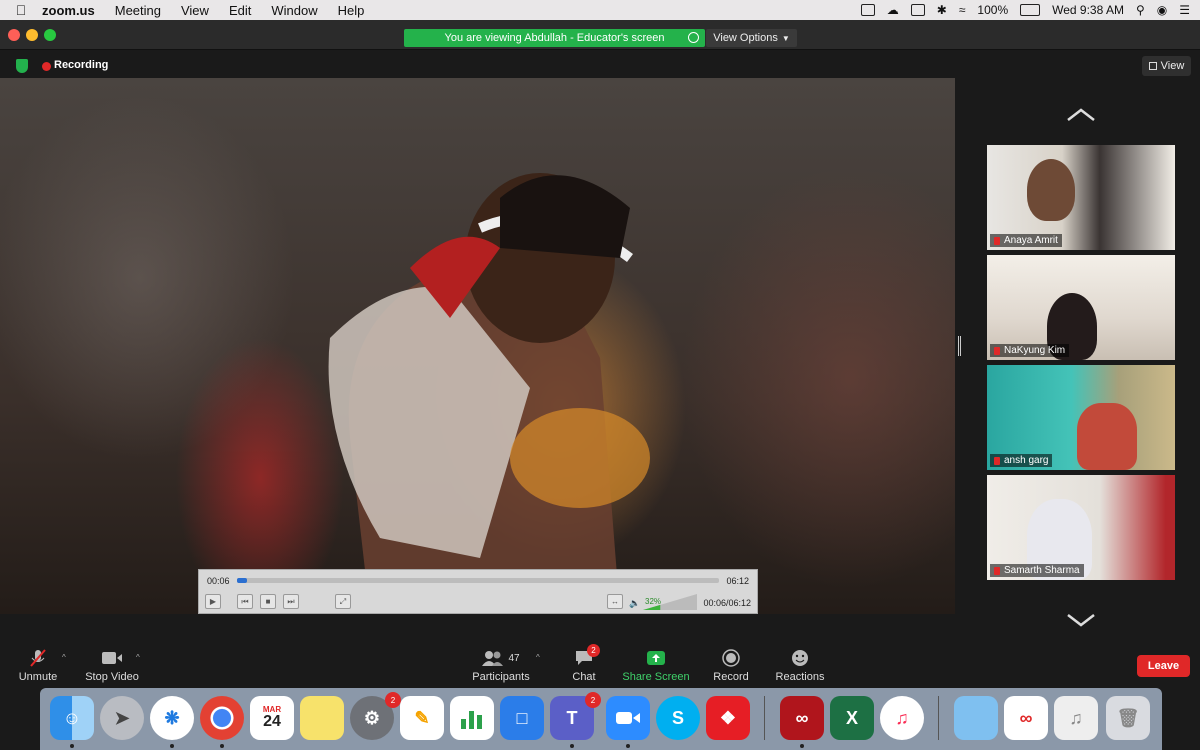 This screenshot has height=750, width=1200. What do you see at coordinates (1128, 718) in the screenshot?
I see `trash-icon: 🗑` at bounding box center [1128, 718].